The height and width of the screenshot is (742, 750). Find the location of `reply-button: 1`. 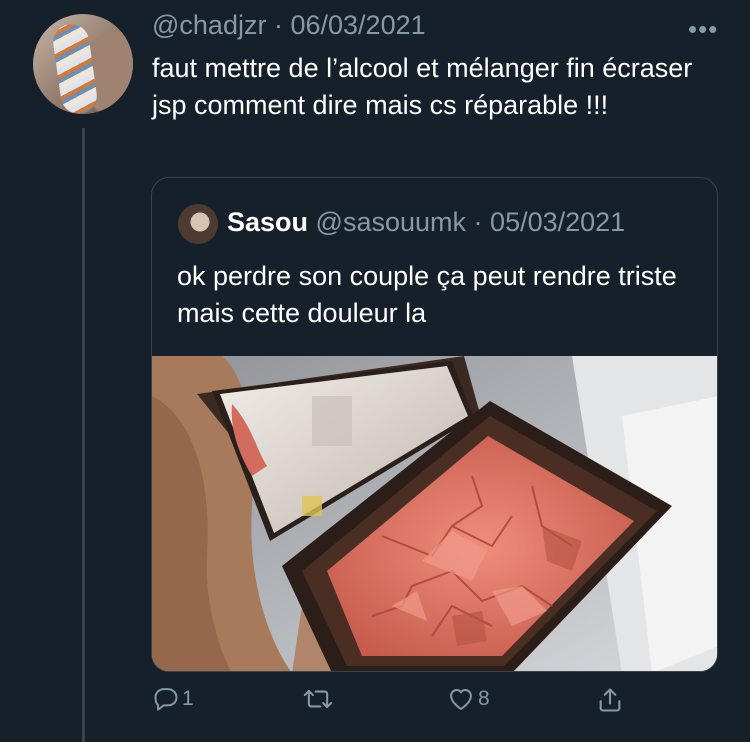

reply-button: 1 is located at coordinates (173, 699).